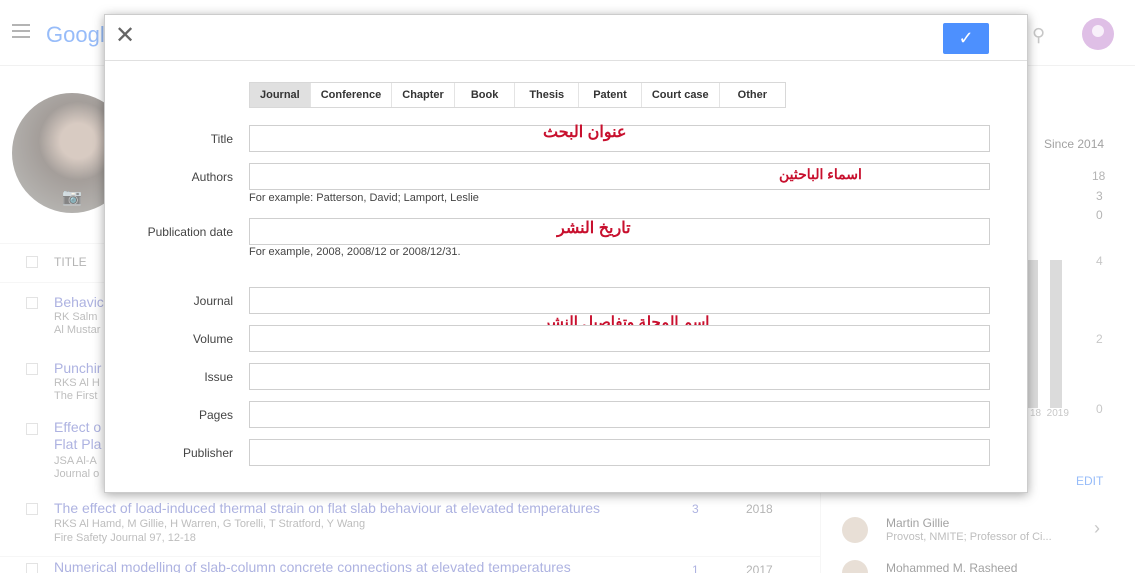 The width and height of the screenshot is (1135, 573). I want to click on authors-annotation: اسماء الباحثين, so click(820, 174).